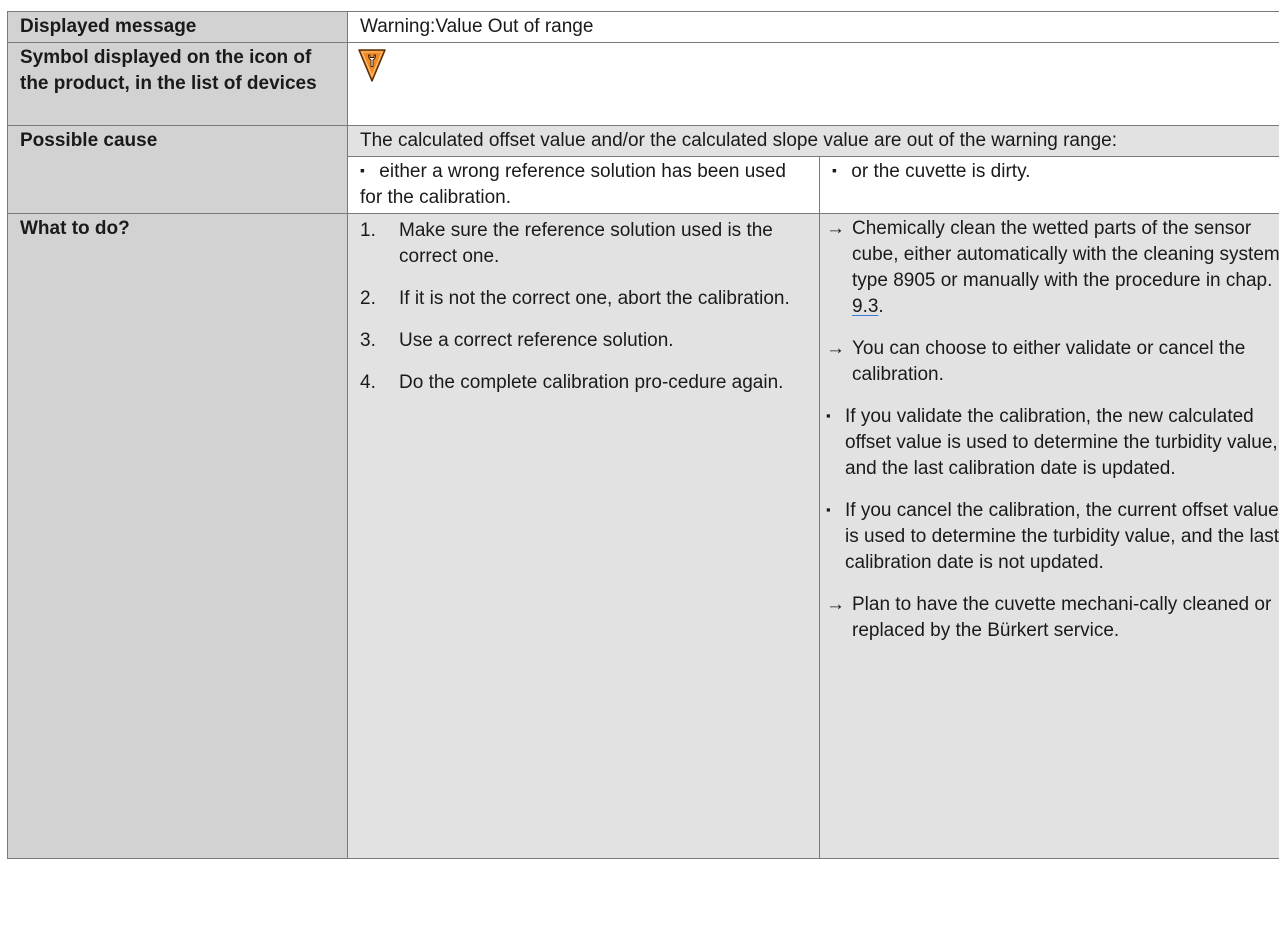 Image resolution: width=1279 pixels, height=947 pixels. What do you see at coordinates (368, 298) in the screenshot?
I see `step-number: 2.` at bounding box center [368, 298].